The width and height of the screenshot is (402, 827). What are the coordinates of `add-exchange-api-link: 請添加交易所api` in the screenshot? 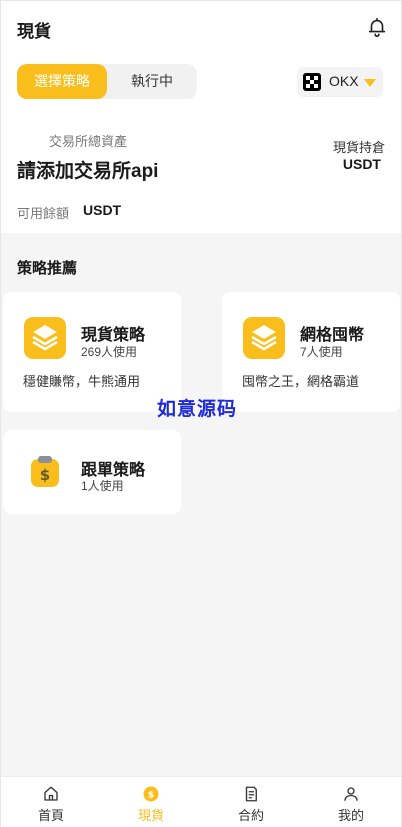 It's located at (87, 169).